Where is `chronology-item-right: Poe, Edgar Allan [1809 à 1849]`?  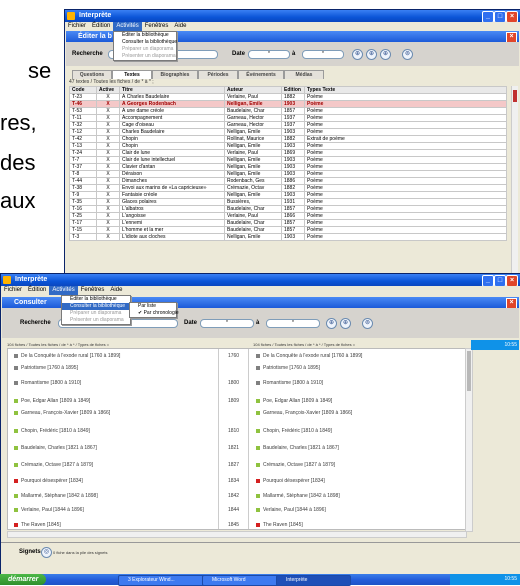 chronology-item-right: Poe, Edgar Allan [1809 à 1849] is located at coordinates (357, 401).